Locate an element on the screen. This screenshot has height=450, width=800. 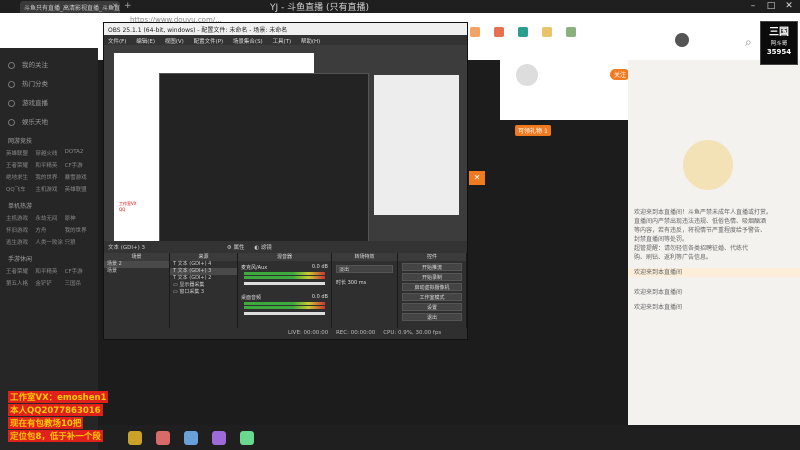
smile-icon is located at coordinates (11, 122).